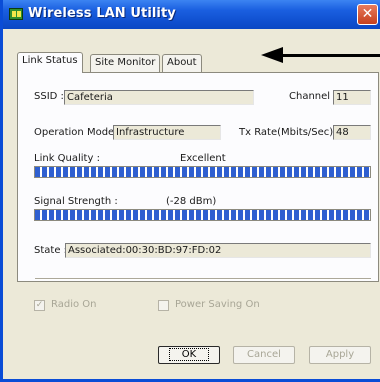 The image size is (380, 382). I want to click on wireless-app-icon, so click(16, 14).